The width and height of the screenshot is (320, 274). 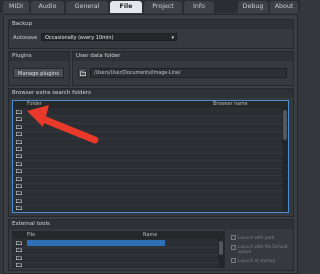 I want to click on tab-audio: Audio, so click(x=47, y=7).